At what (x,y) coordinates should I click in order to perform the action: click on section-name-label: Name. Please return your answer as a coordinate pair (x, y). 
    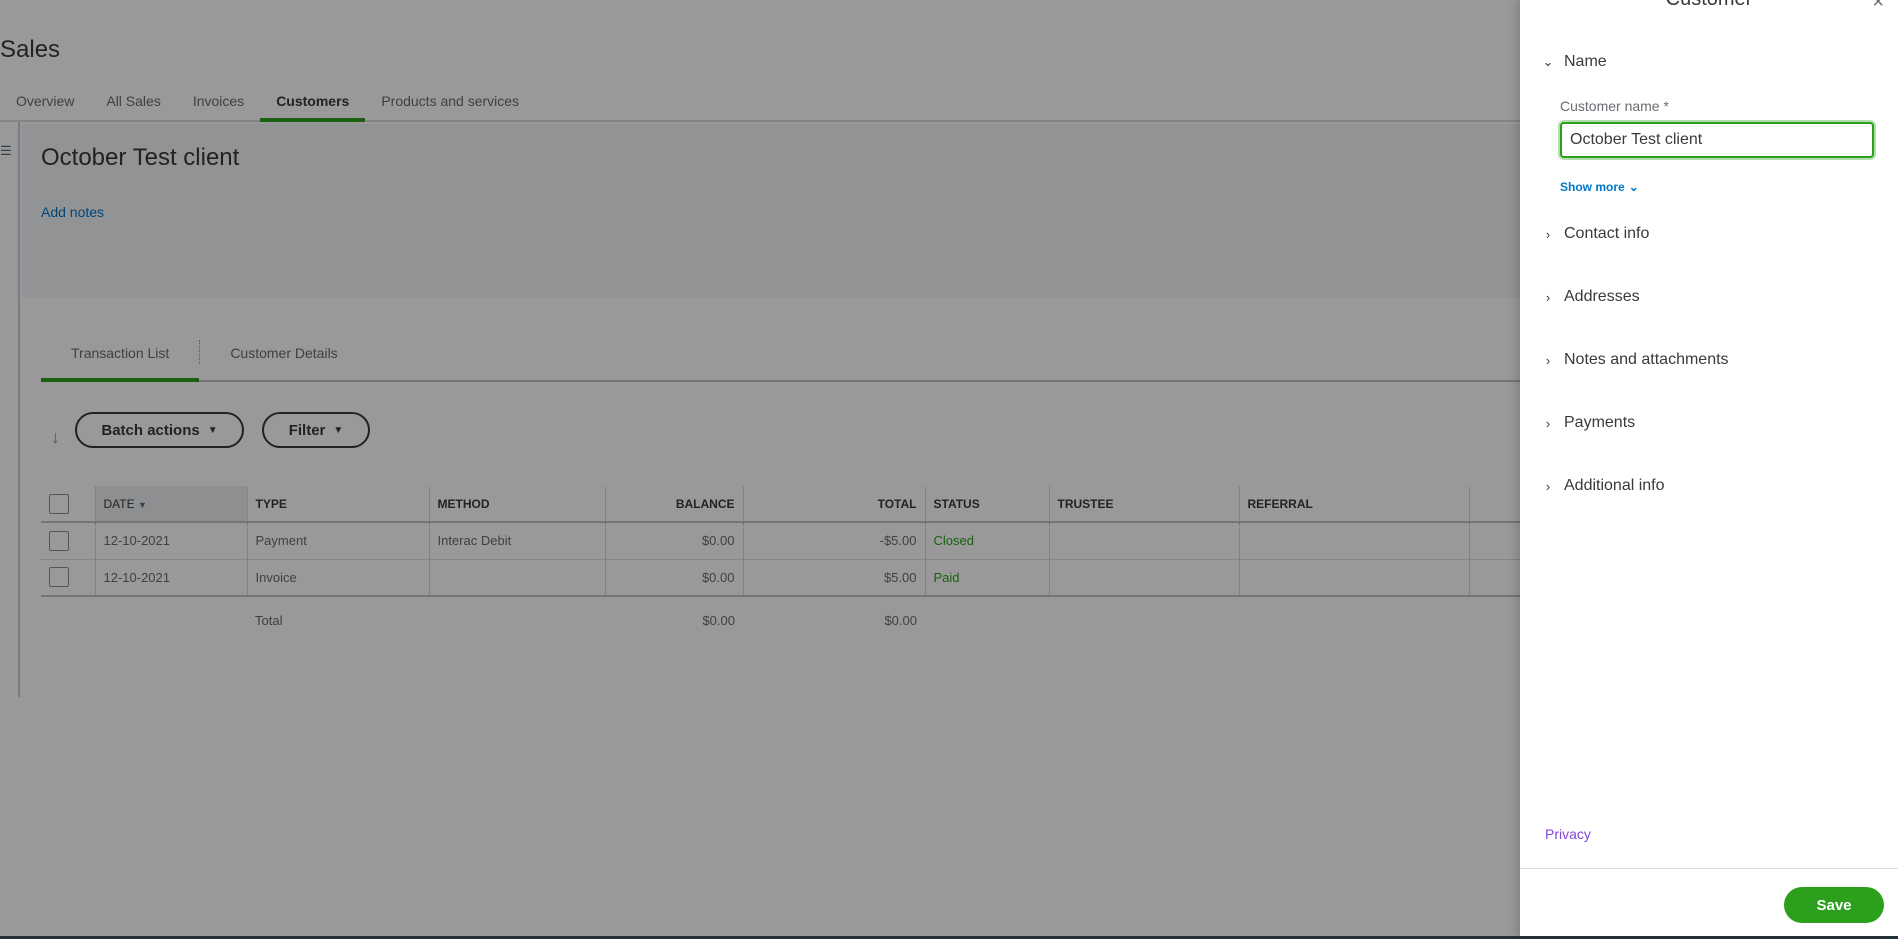
    Looking at the image, I should click on (1585, 61).